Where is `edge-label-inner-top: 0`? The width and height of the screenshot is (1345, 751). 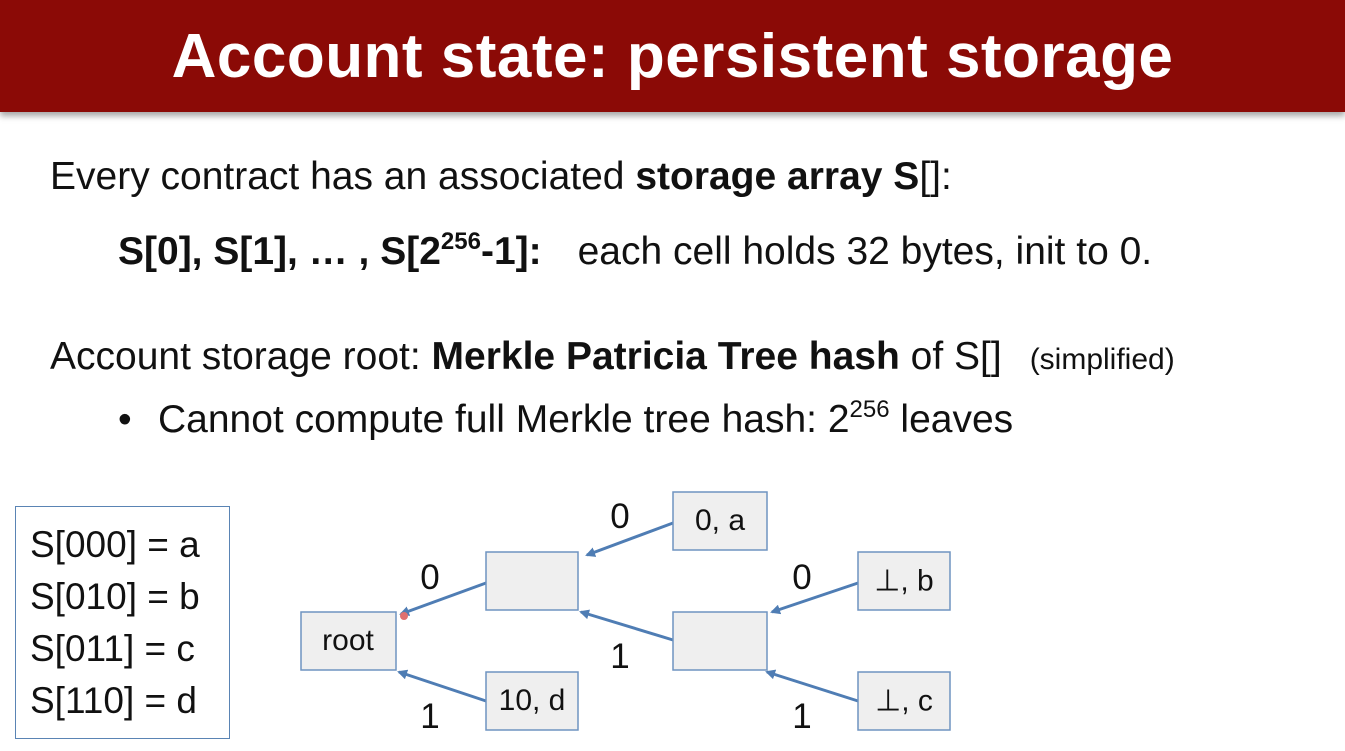
edge-label-inner-top: 0 is located at coordinates (430, 577).